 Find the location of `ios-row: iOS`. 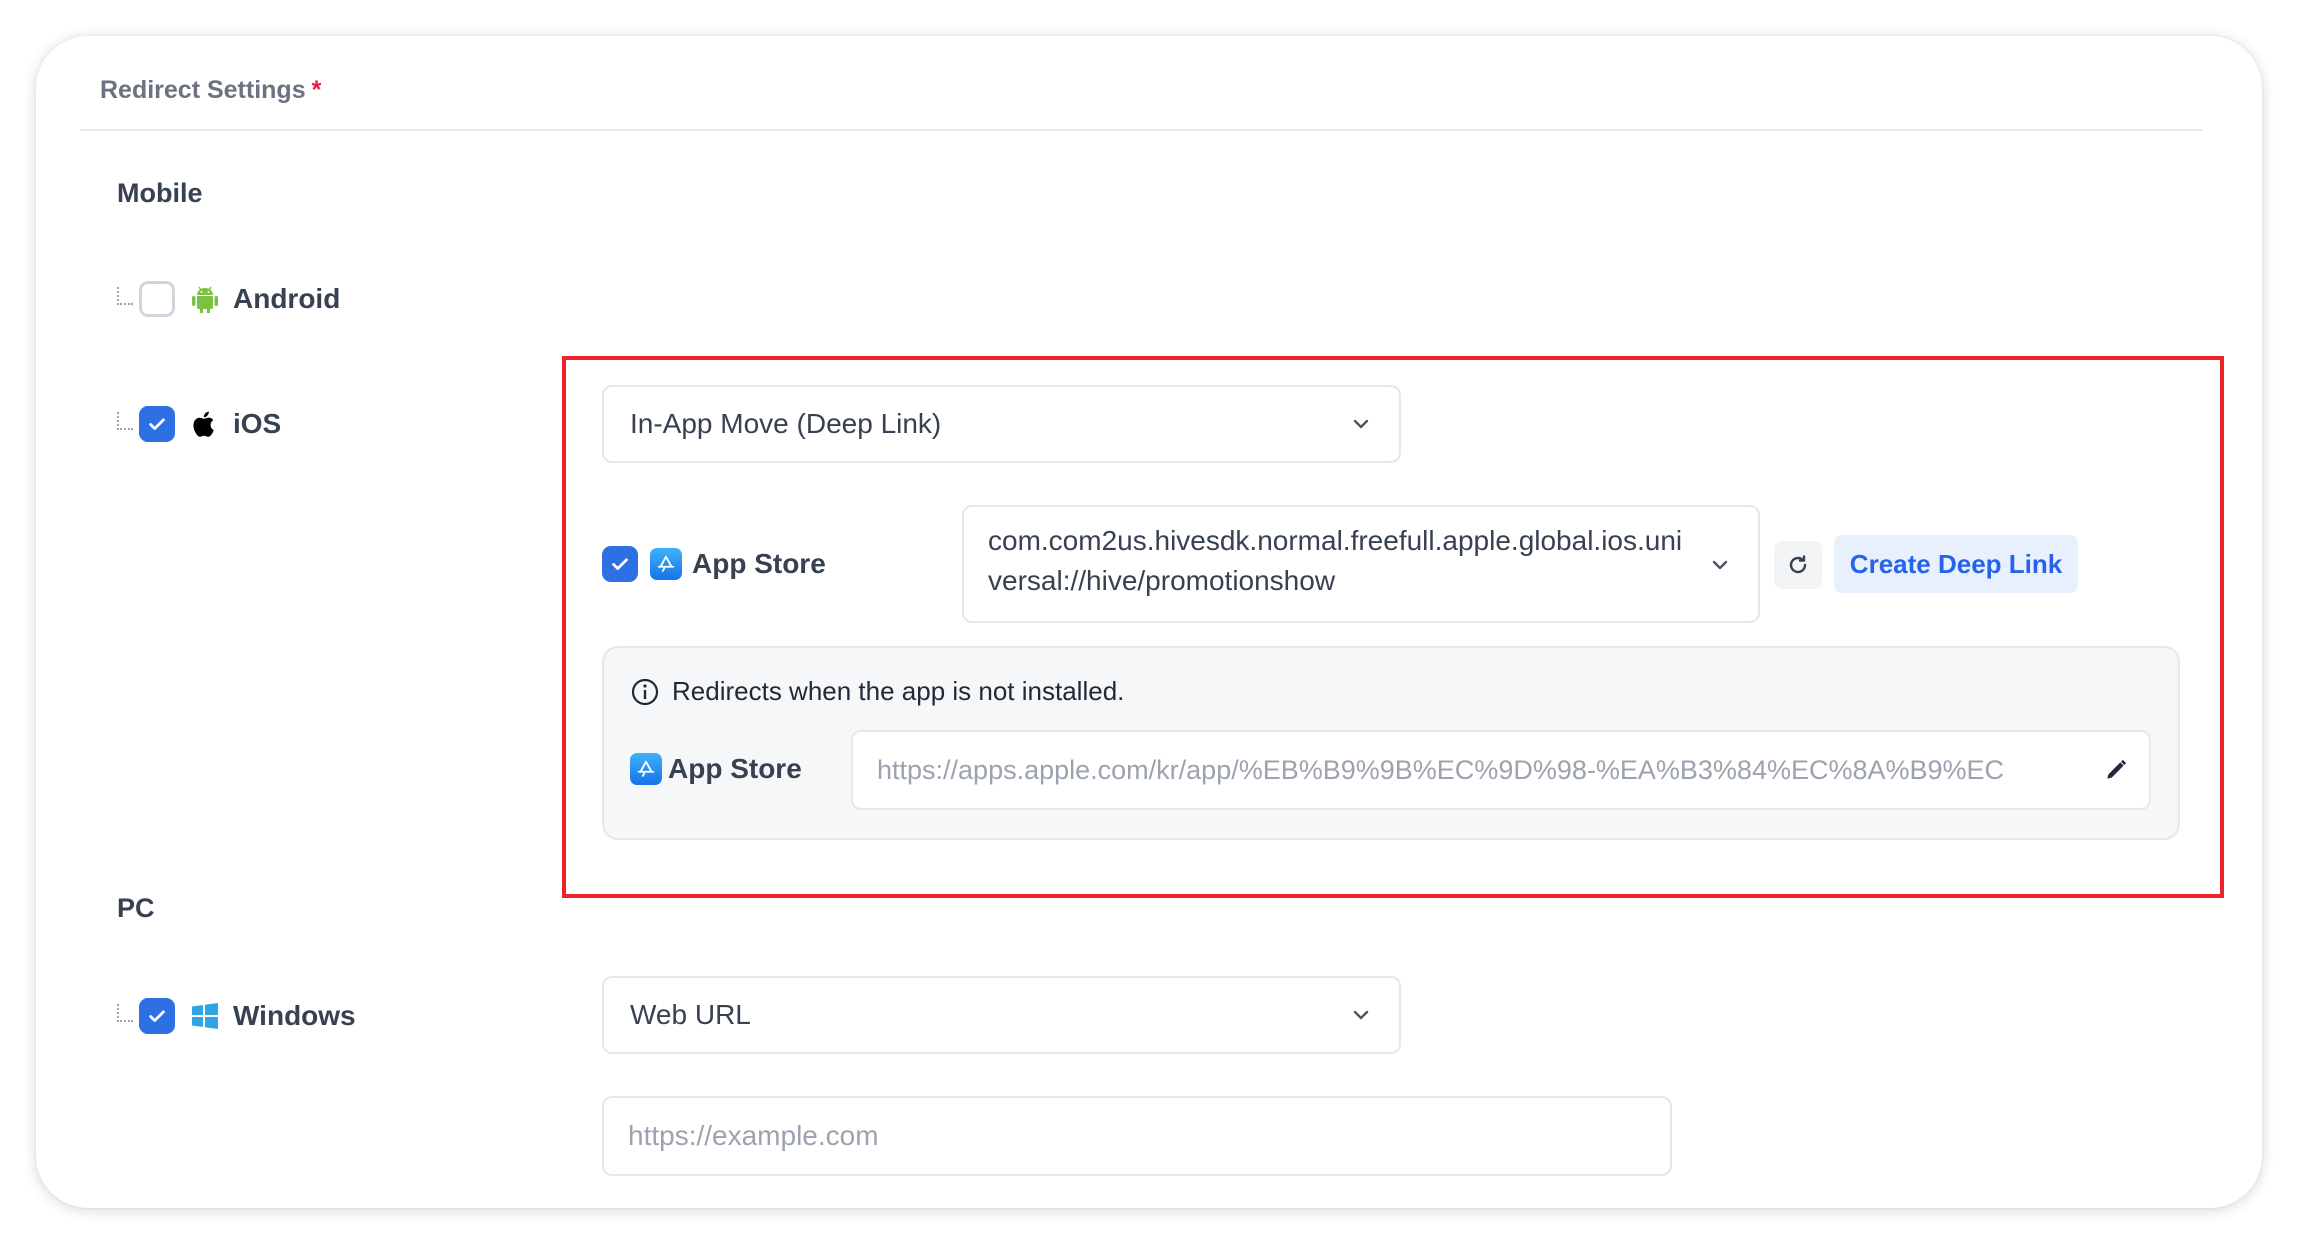

ios-row: iOS is located at coordinates (199, 424).